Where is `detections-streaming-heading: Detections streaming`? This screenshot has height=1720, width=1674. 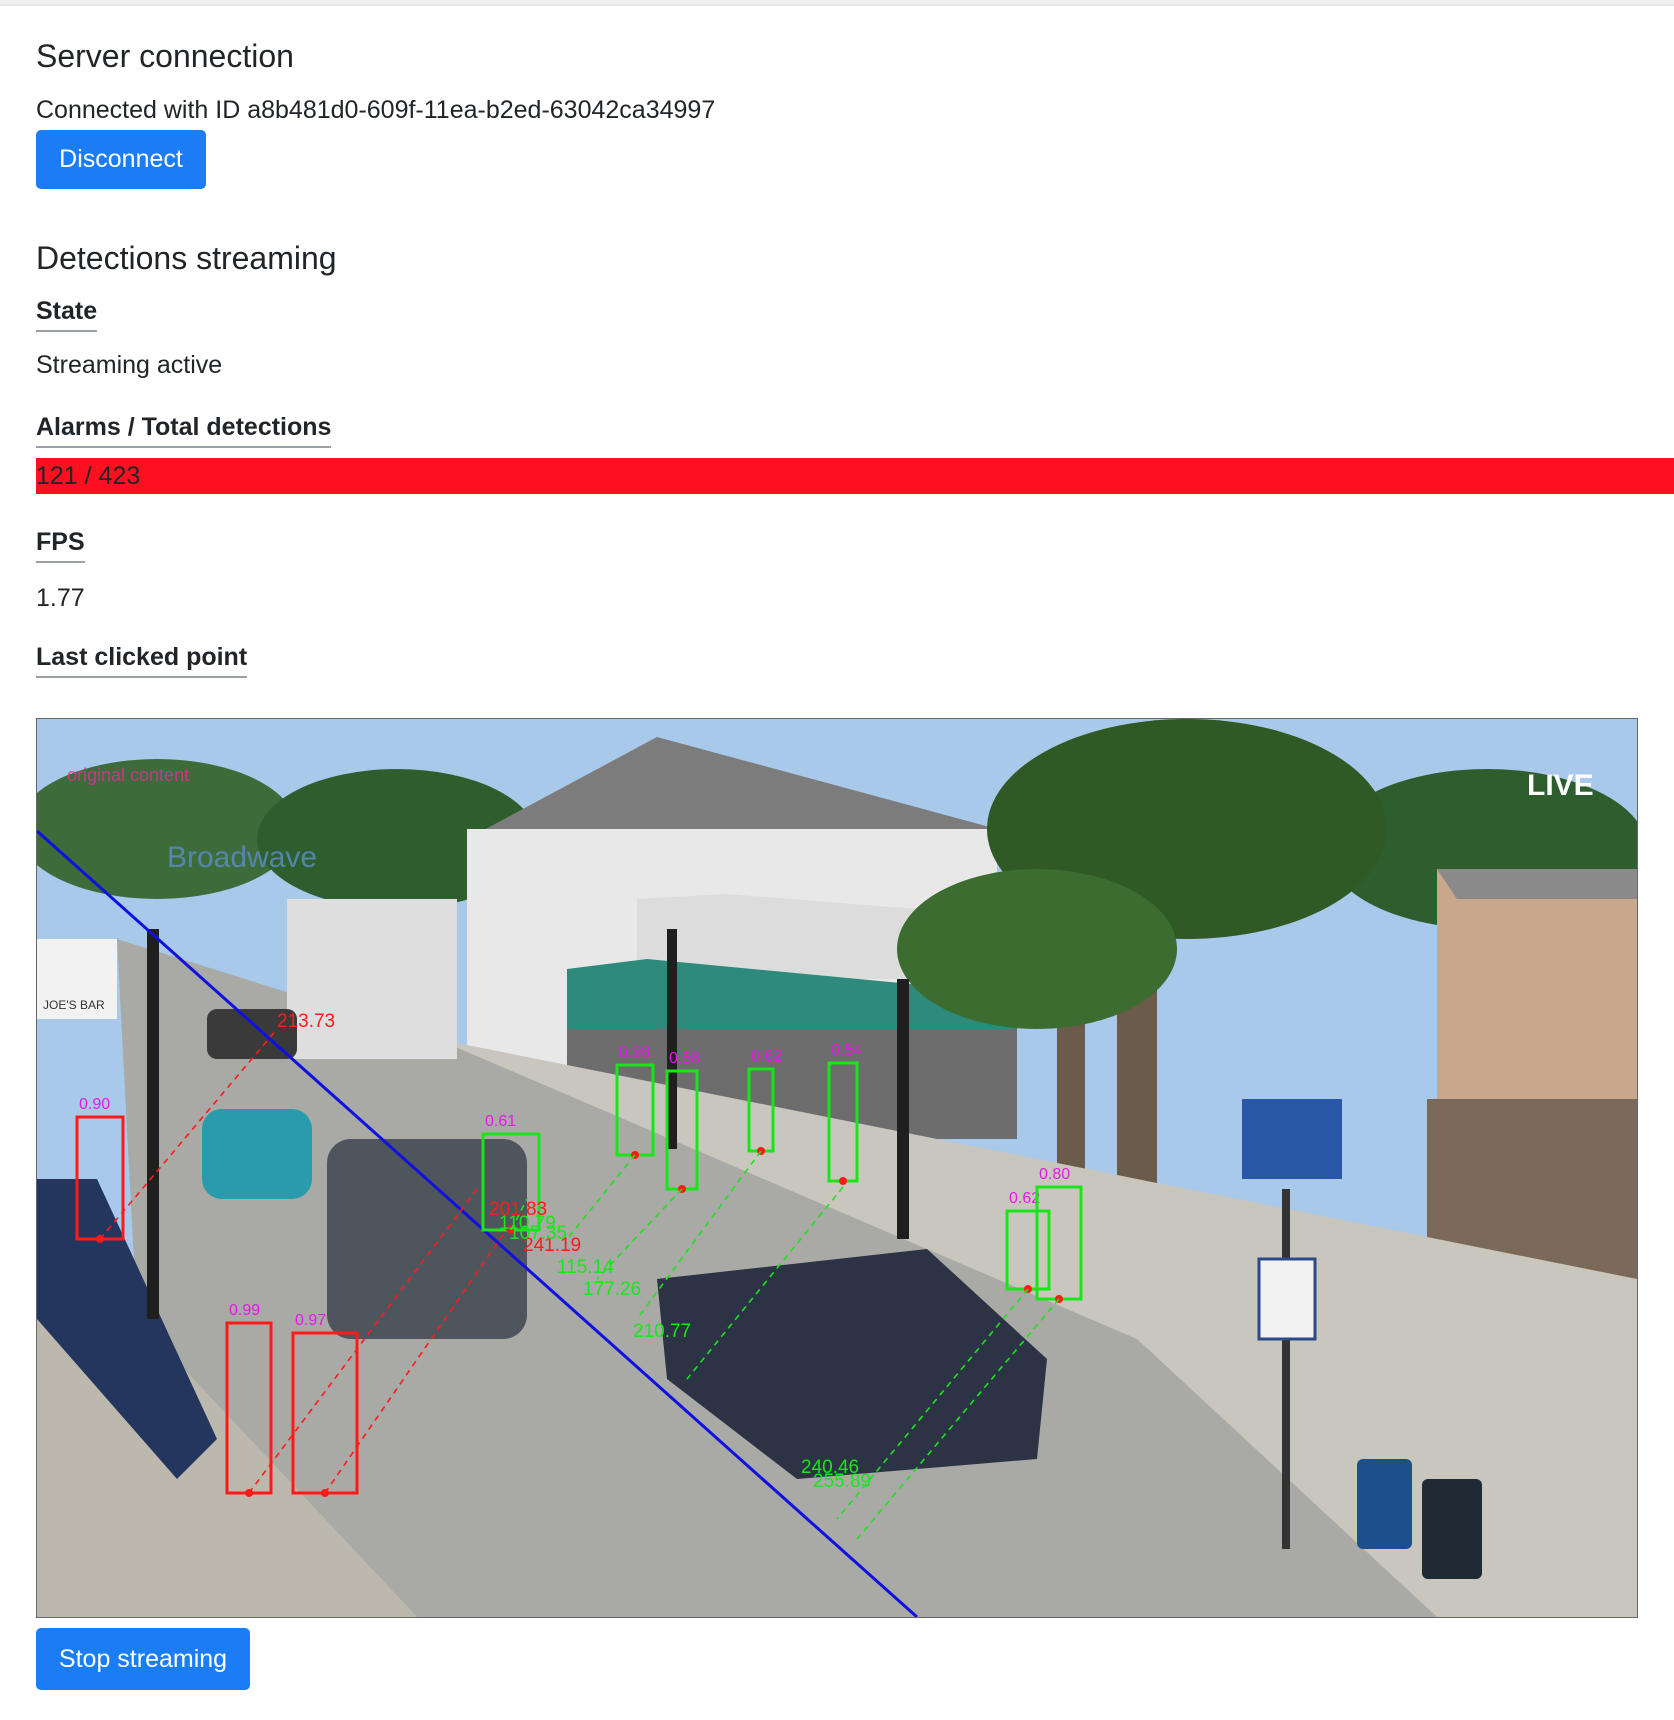
detections-streaming-heading: Detections streaming is located at coordinates (186, 258).